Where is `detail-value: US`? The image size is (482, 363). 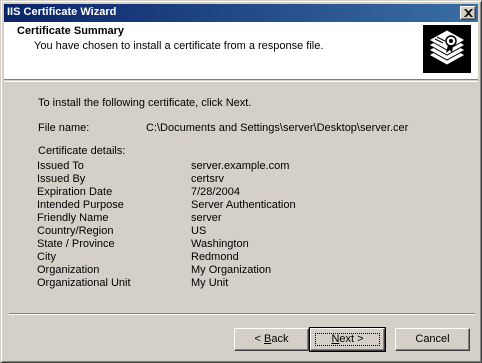
detail-value: US is located at coordinates (199, 231).